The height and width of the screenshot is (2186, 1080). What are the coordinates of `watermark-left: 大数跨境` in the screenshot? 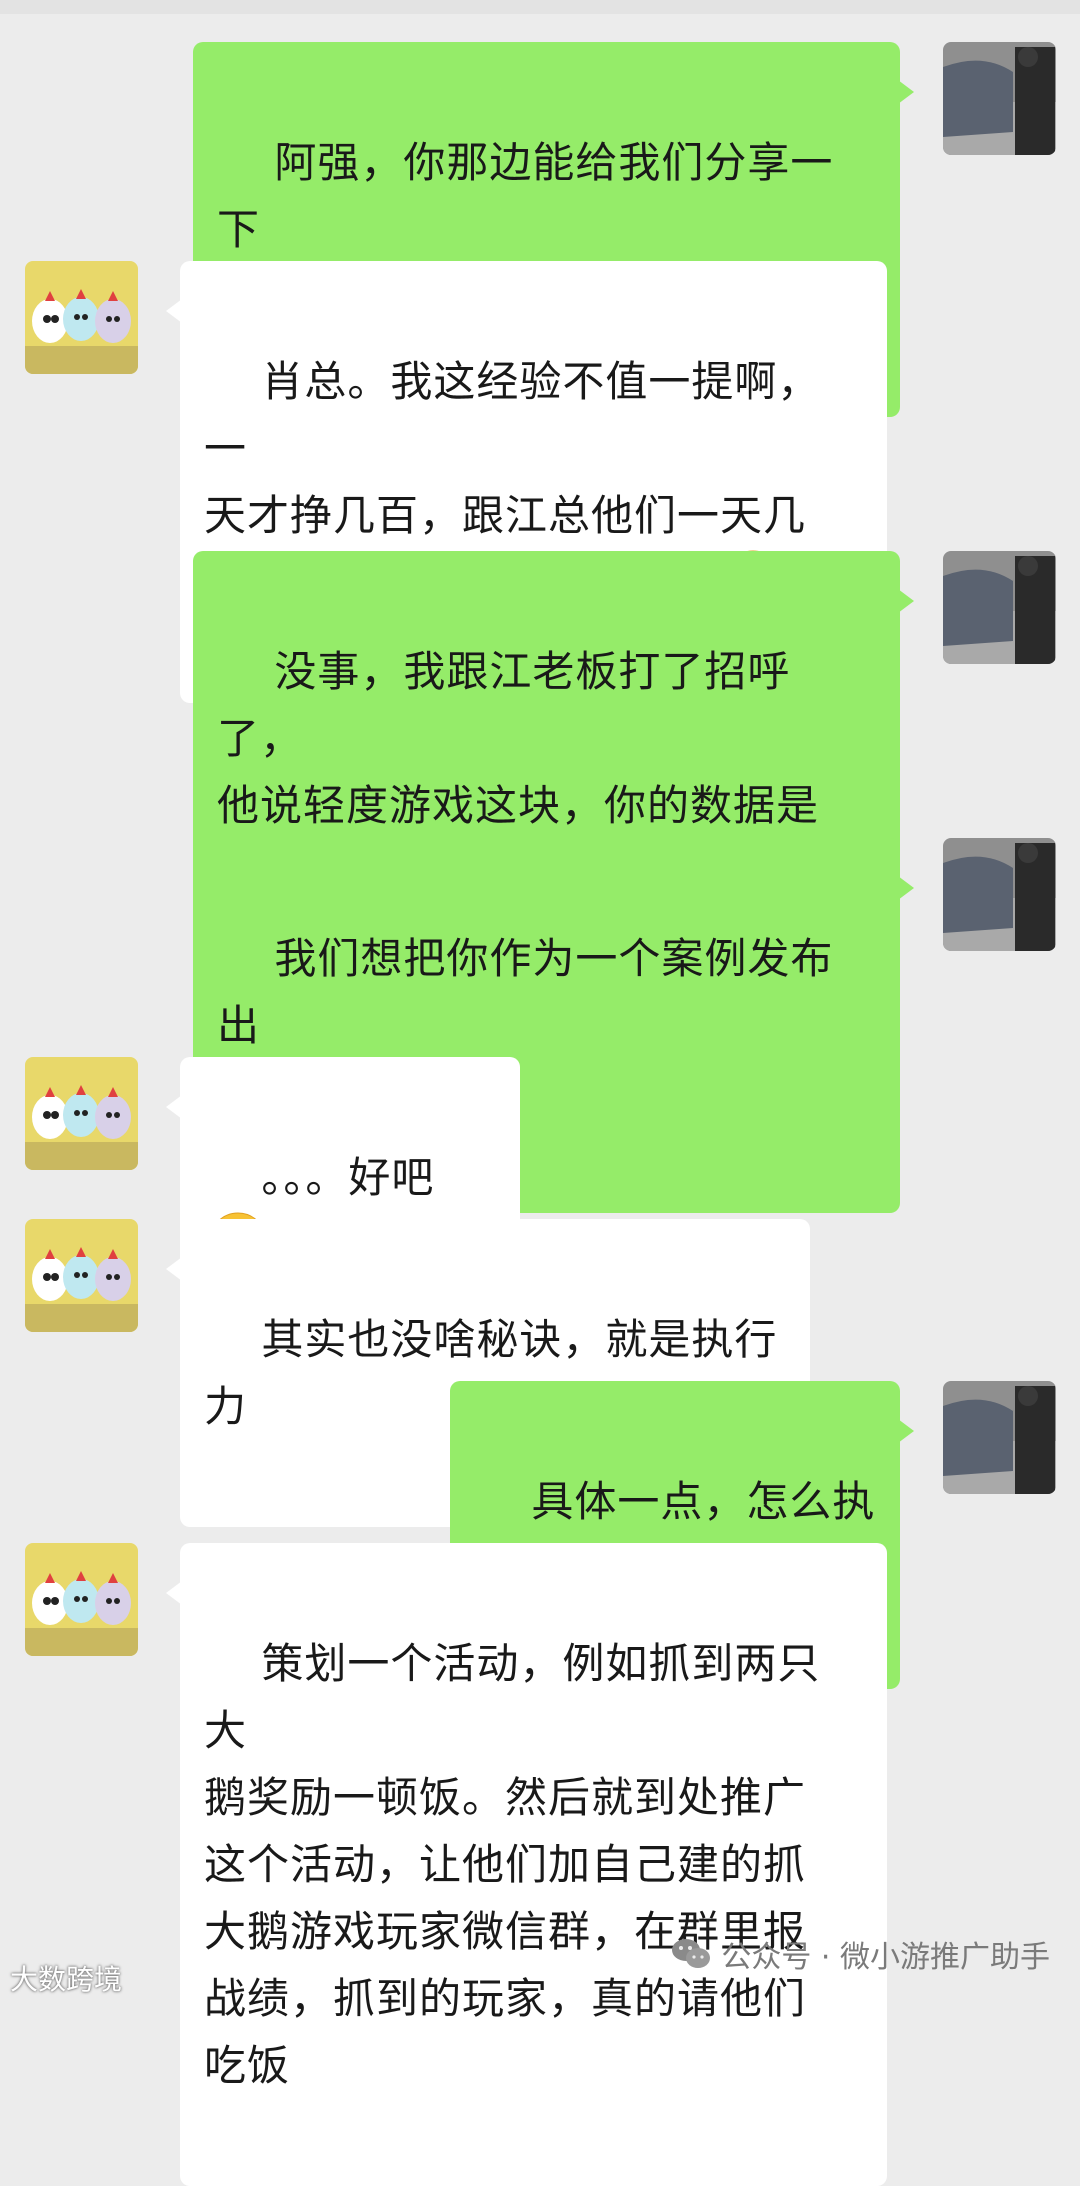 It's located at (66, 1978).